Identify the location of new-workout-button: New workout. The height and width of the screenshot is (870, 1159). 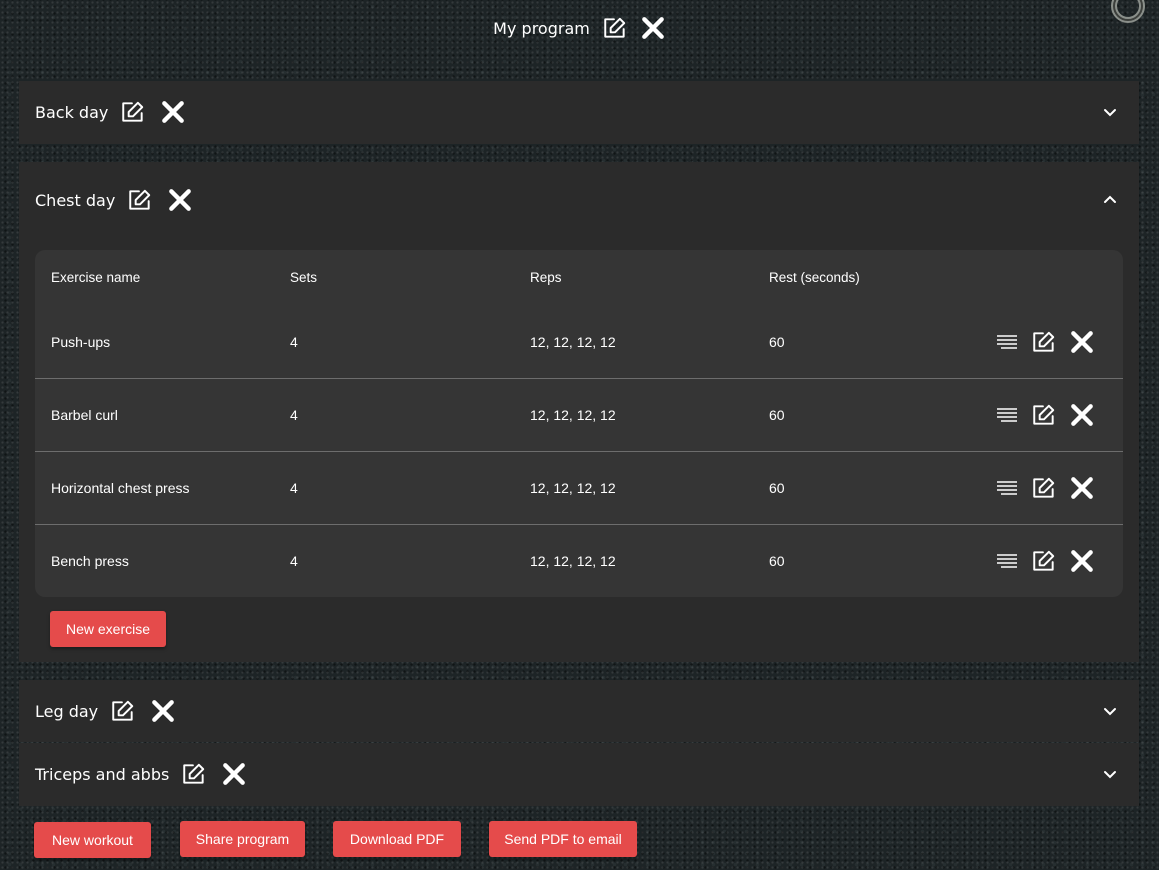
(92, 840).